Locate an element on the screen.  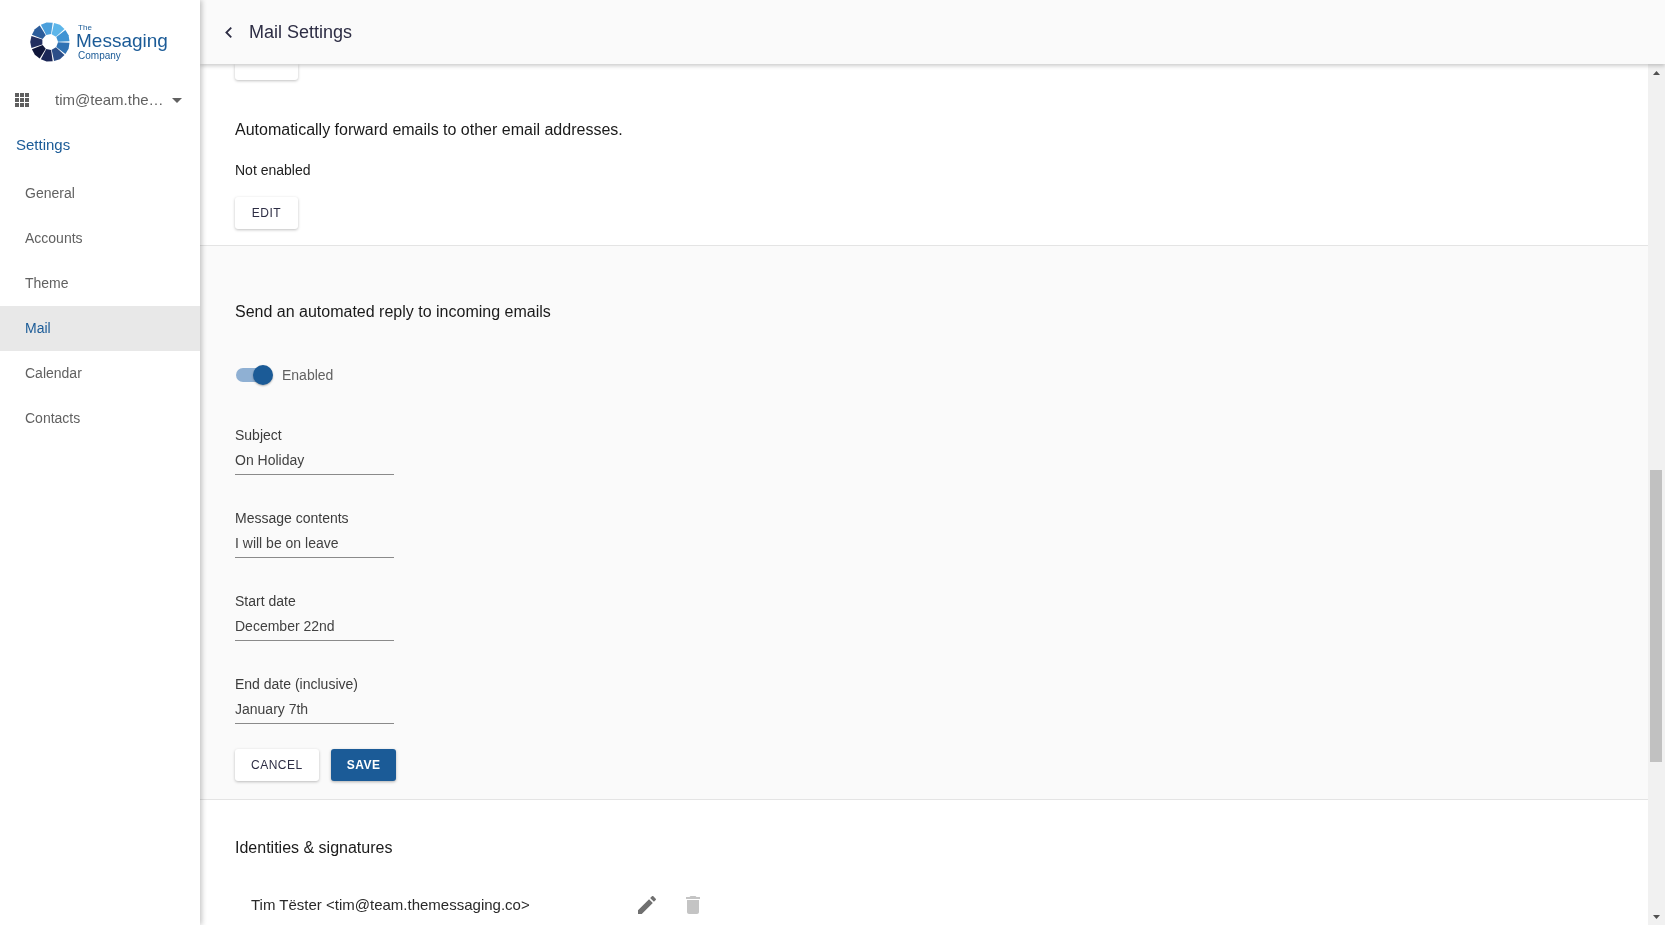
toggle-label: Enabled is located at coordinates (308, 375).